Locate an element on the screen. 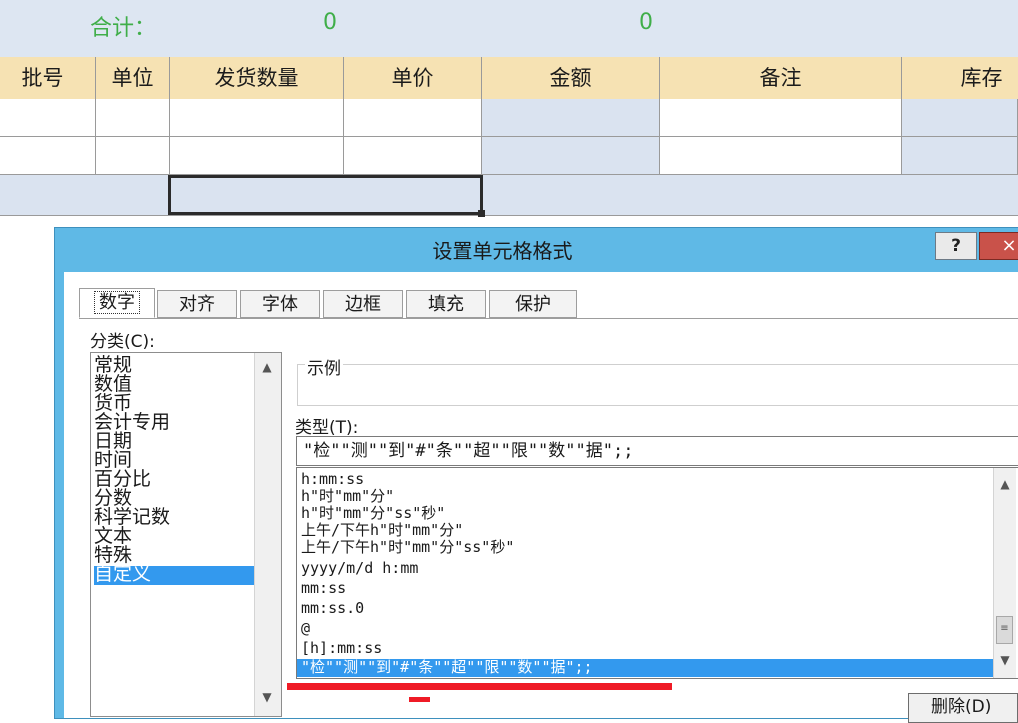 The image size is (1018, 723). fill-handle is located at coordinates (481, 213).